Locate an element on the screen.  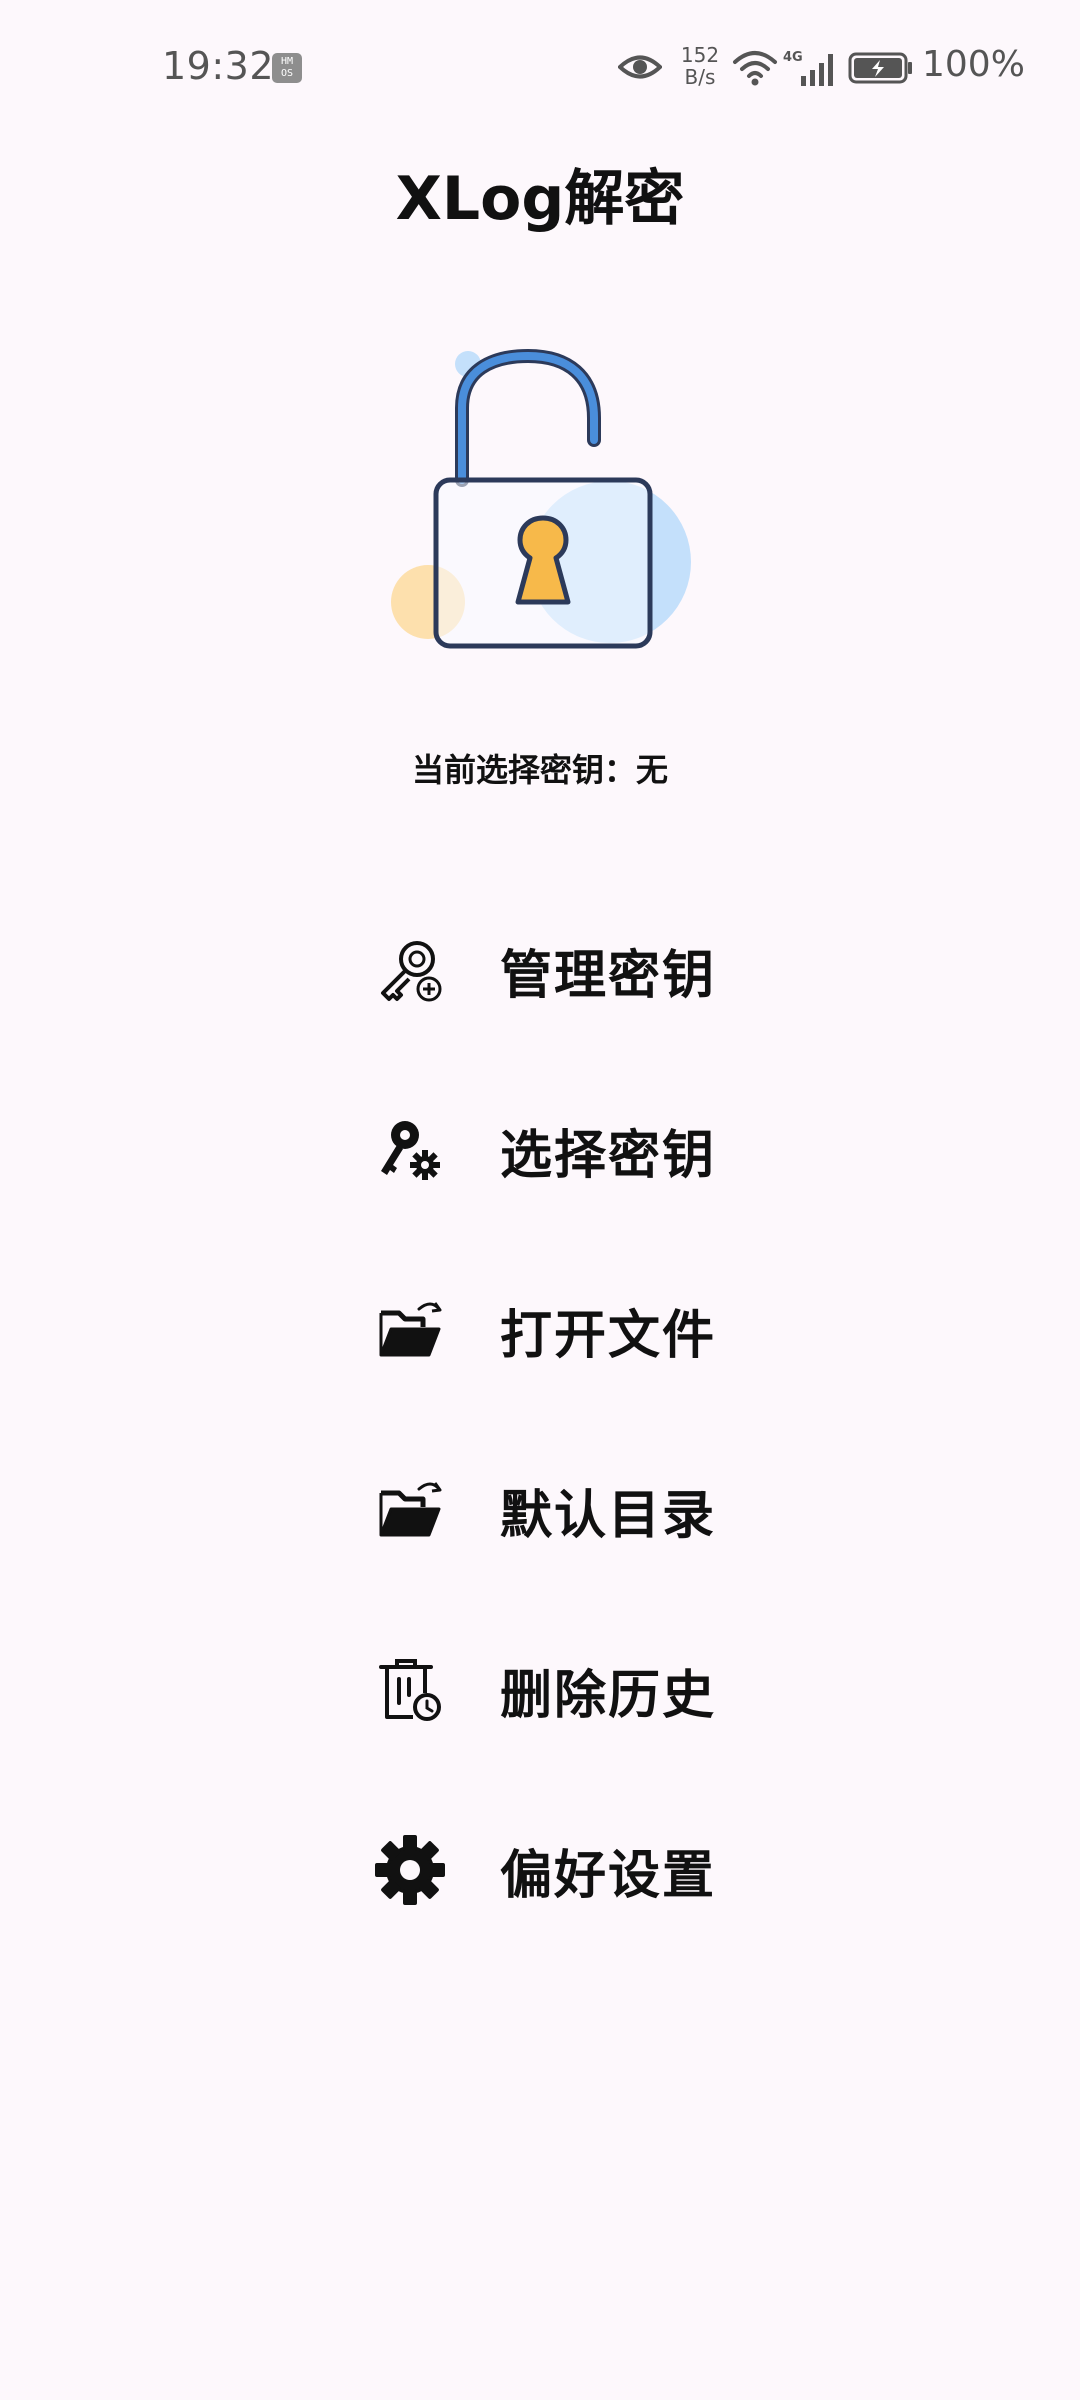
current-key-status: 当前选择密钥：无 is located at coordinates (539, 770).